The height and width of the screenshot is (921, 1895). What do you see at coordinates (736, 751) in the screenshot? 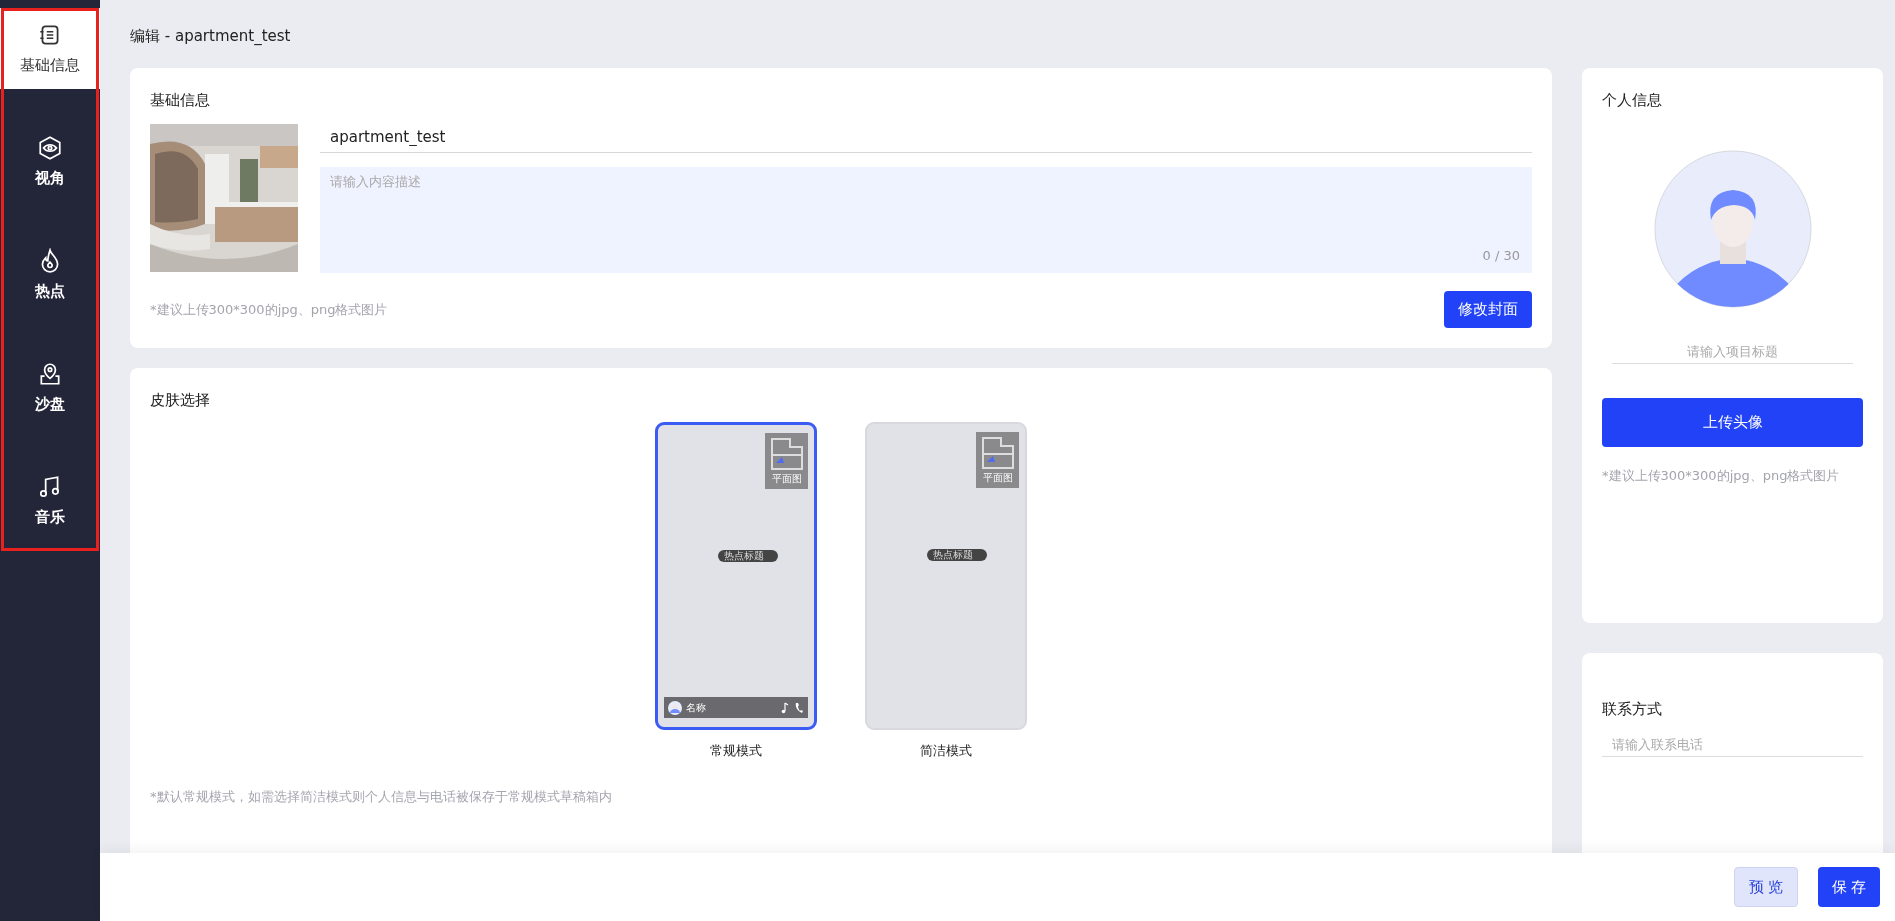
I see `skin-label: 常规模式` at bounding box center [736, 751].